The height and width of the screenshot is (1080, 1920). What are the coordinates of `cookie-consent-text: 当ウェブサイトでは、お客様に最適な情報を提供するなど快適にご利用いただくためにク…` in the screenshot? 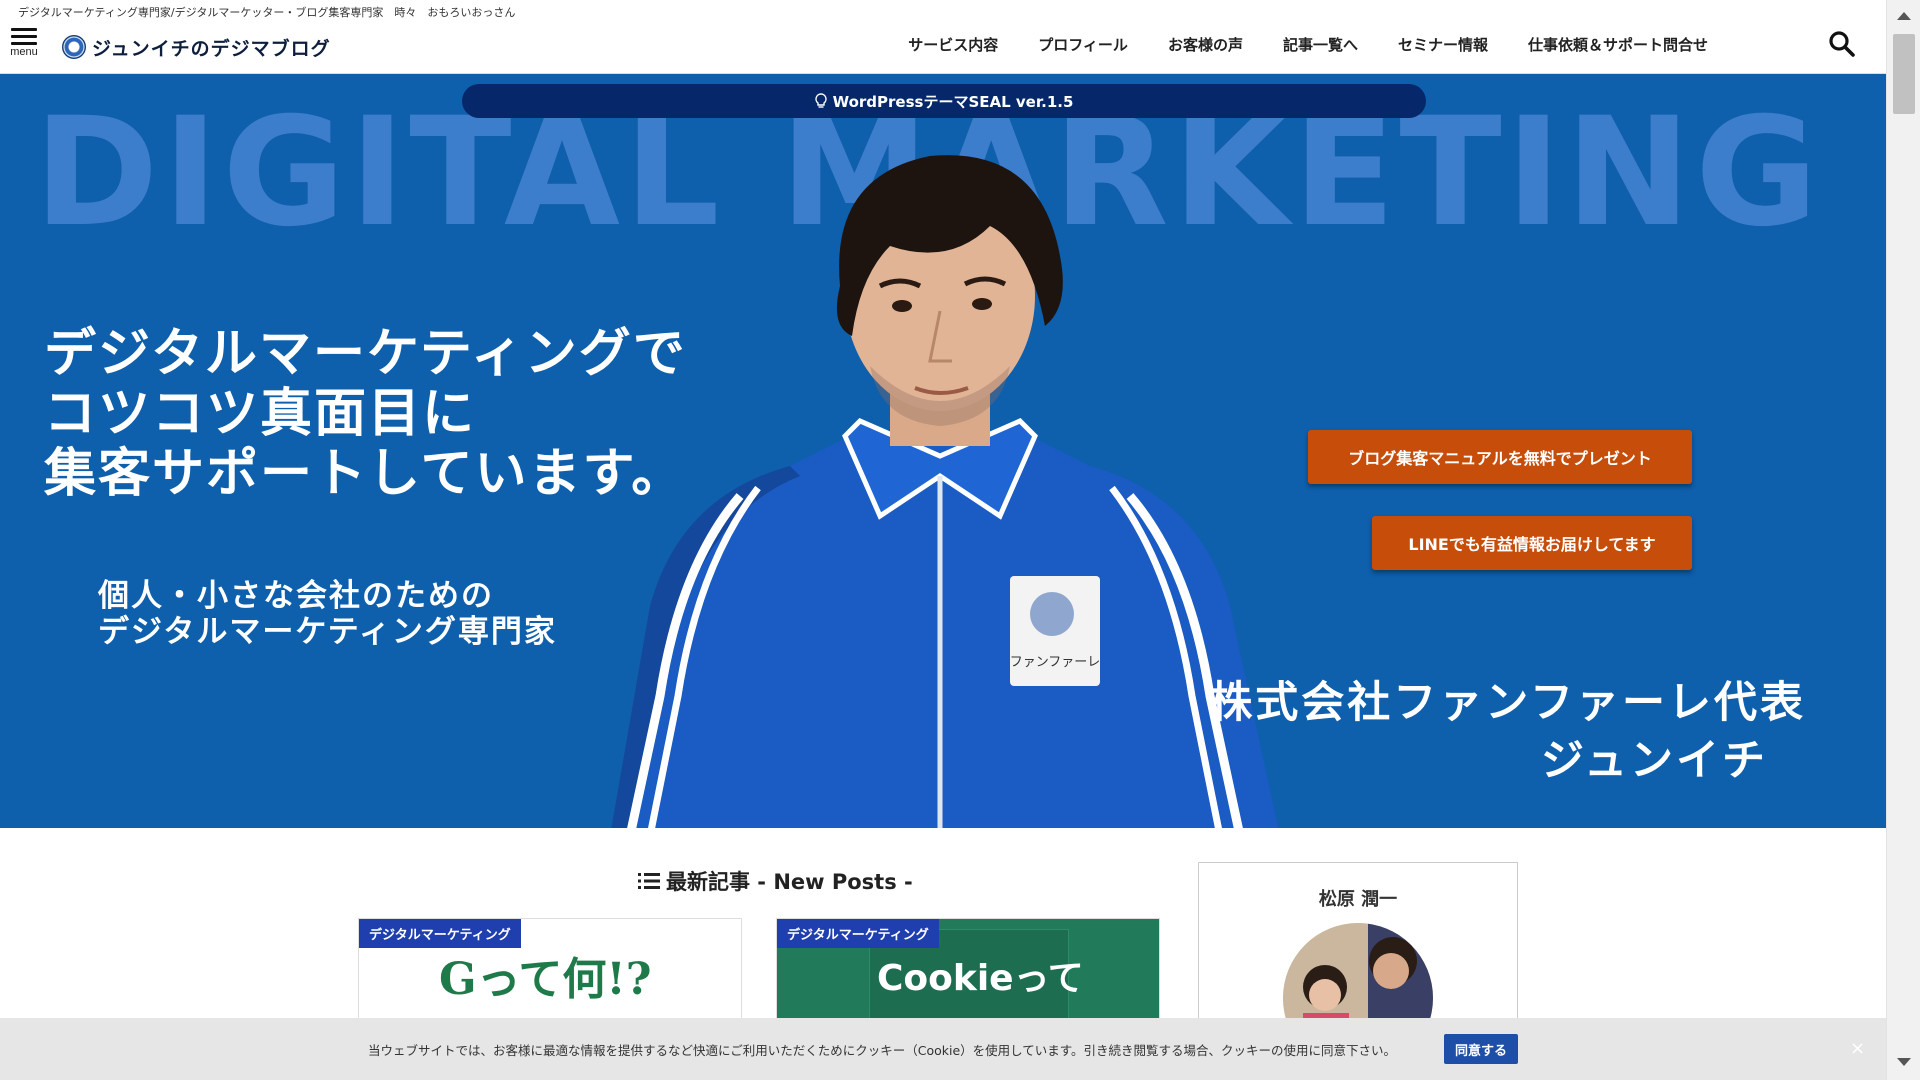 It's located at (882, 1050).